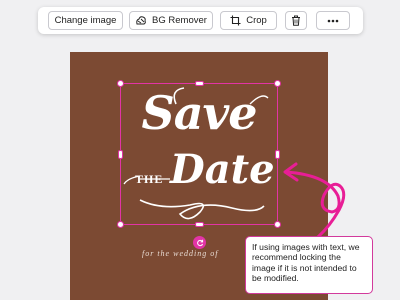 This screenshot has width=400, height=300. I want to click on bg-remover-button: BG Remover, so click(171, 20).